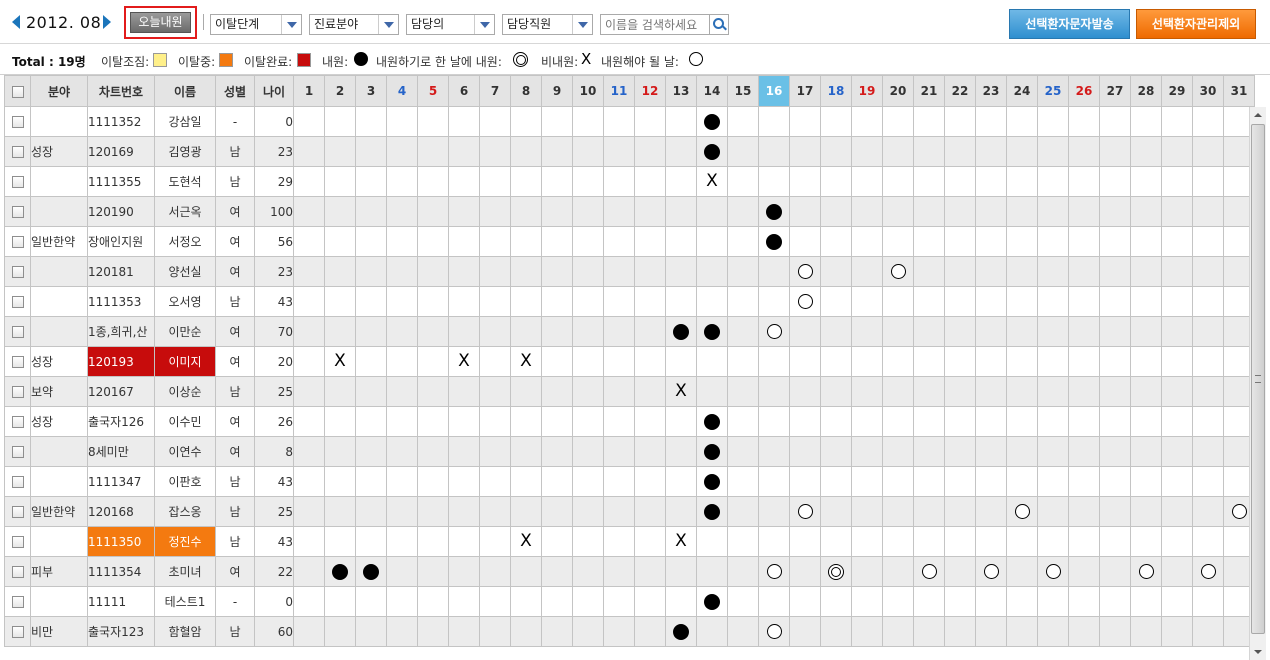  Describe the element at coordinates (185, 601) in the screenshot. I see `cell-name: 테스트1` at that location.